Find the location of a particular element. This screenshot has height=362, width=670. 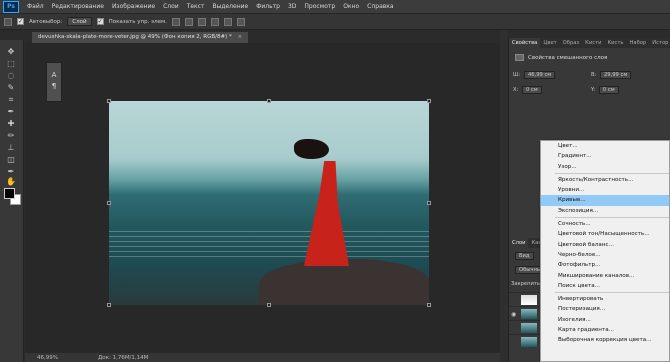

auto-select-label: Автовыбор: is located at coordinates (46, 21).